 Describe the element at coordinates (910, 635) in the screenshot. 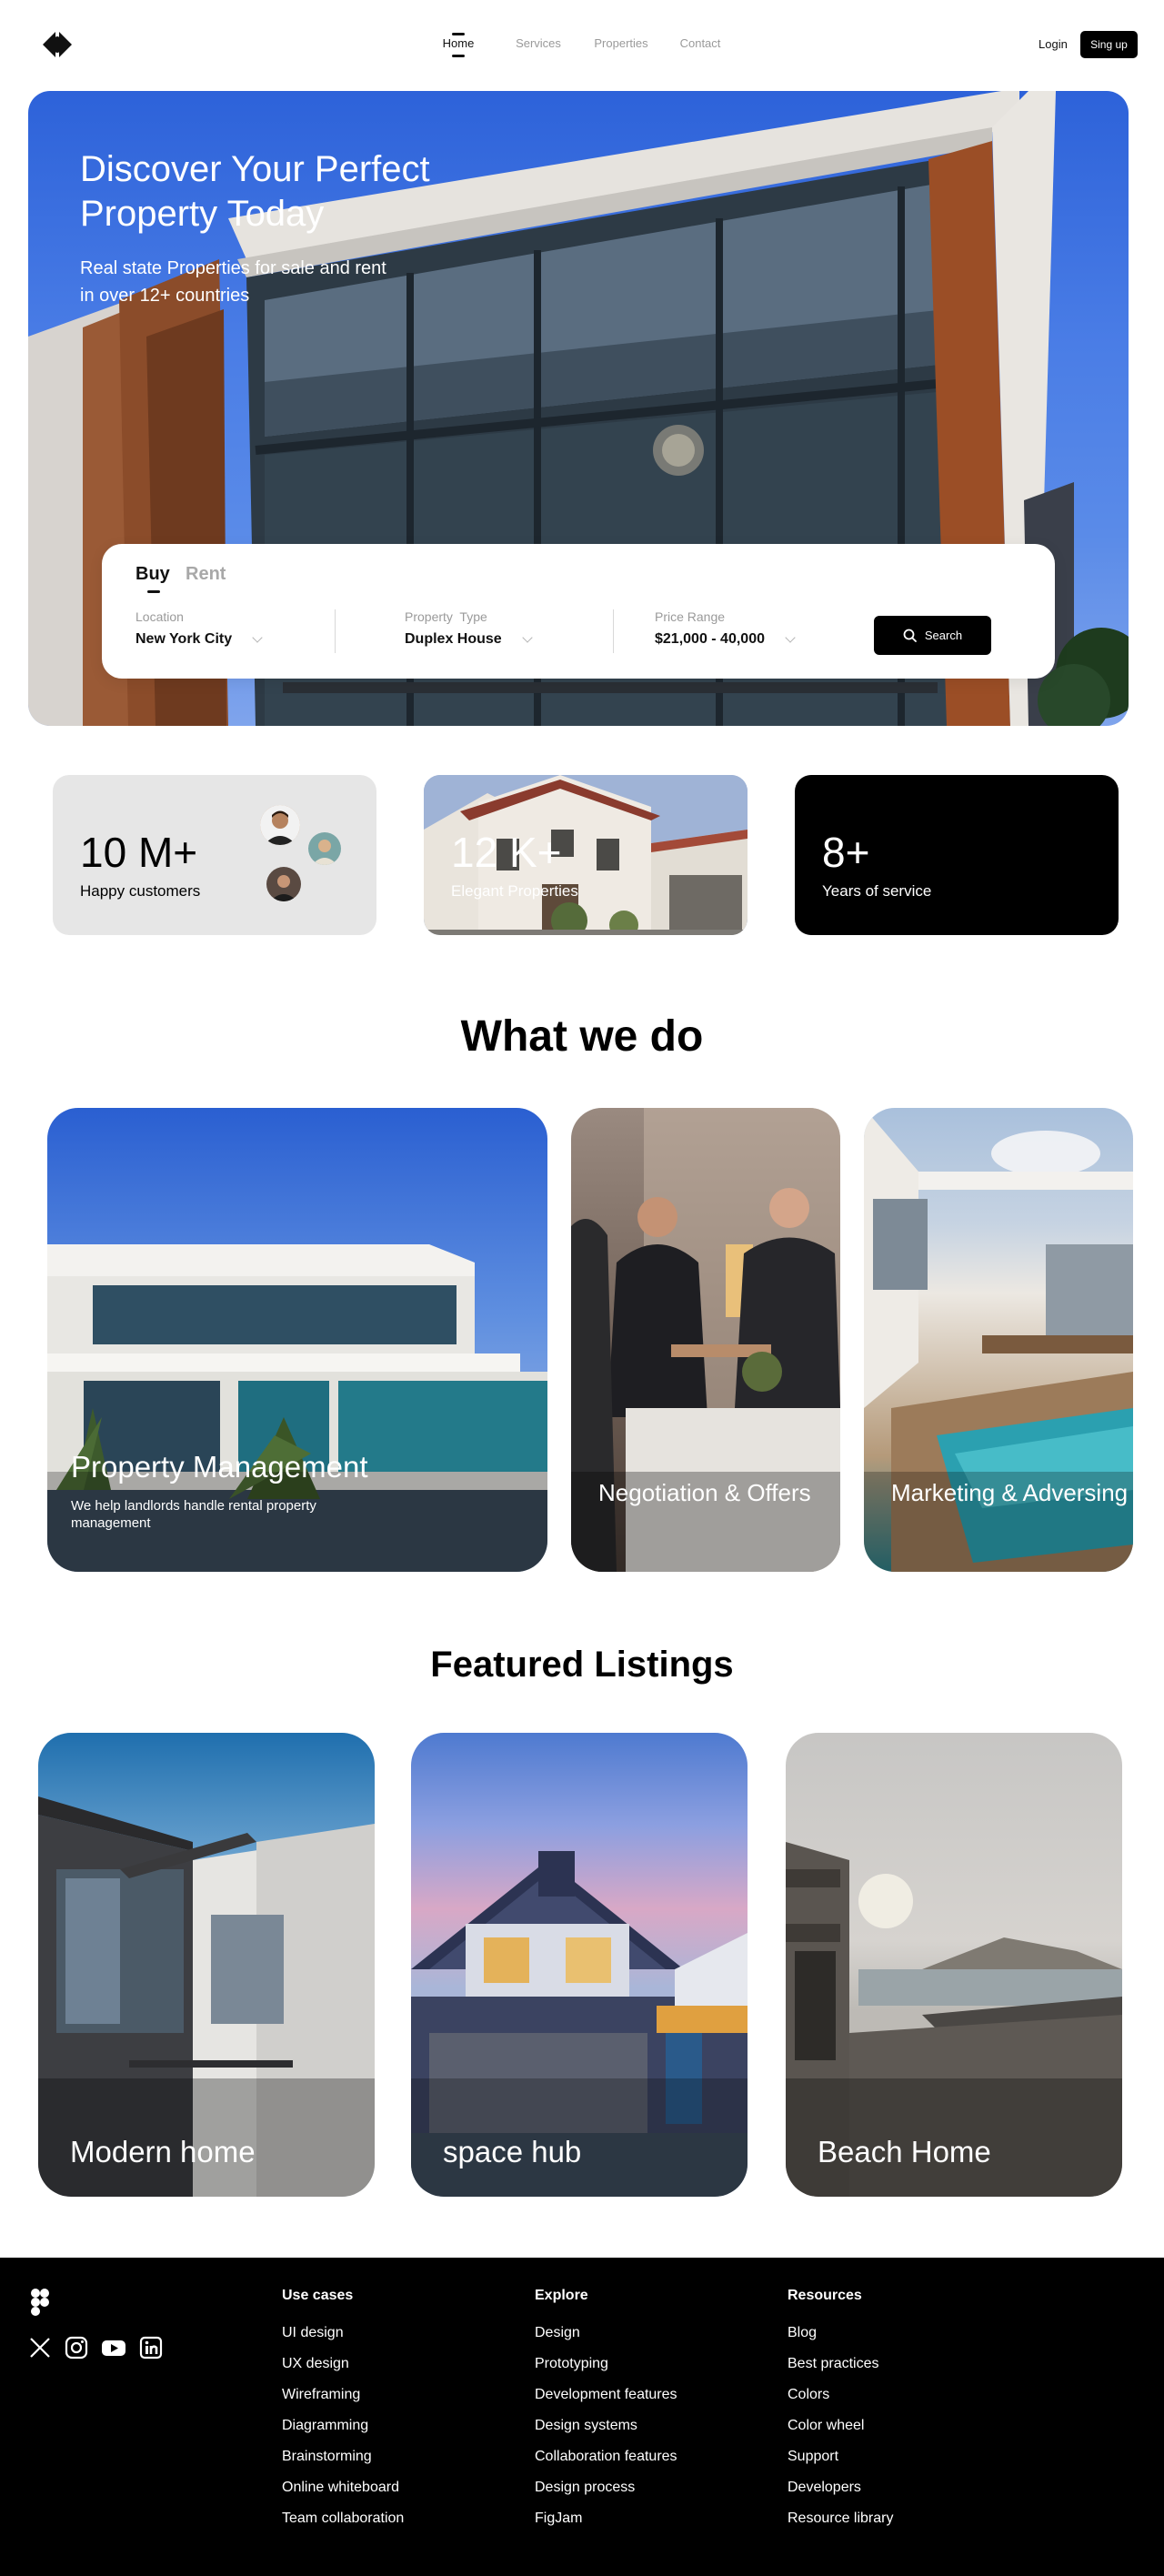

I see `search-icon` at that location.